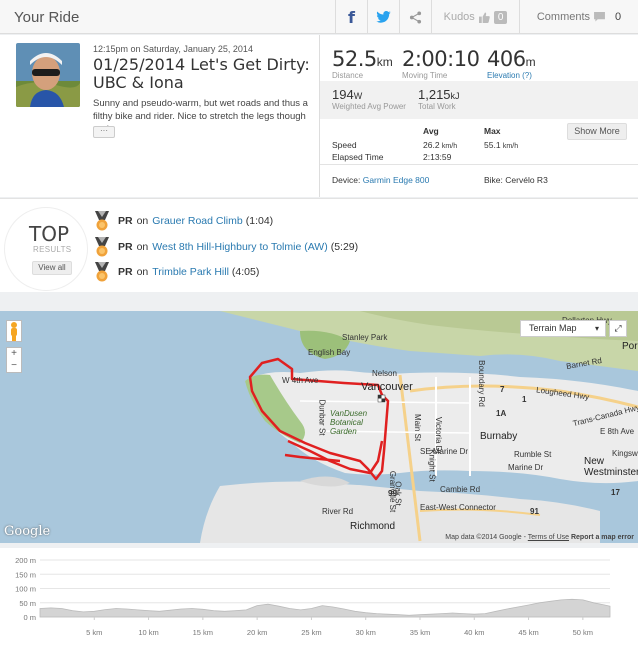 This screenshot has width=638, height=649. What do you see at coordinates (534, 511) in the screenshot?
I see `map-label-hwy91: 91` at bounding box center [534, 511].